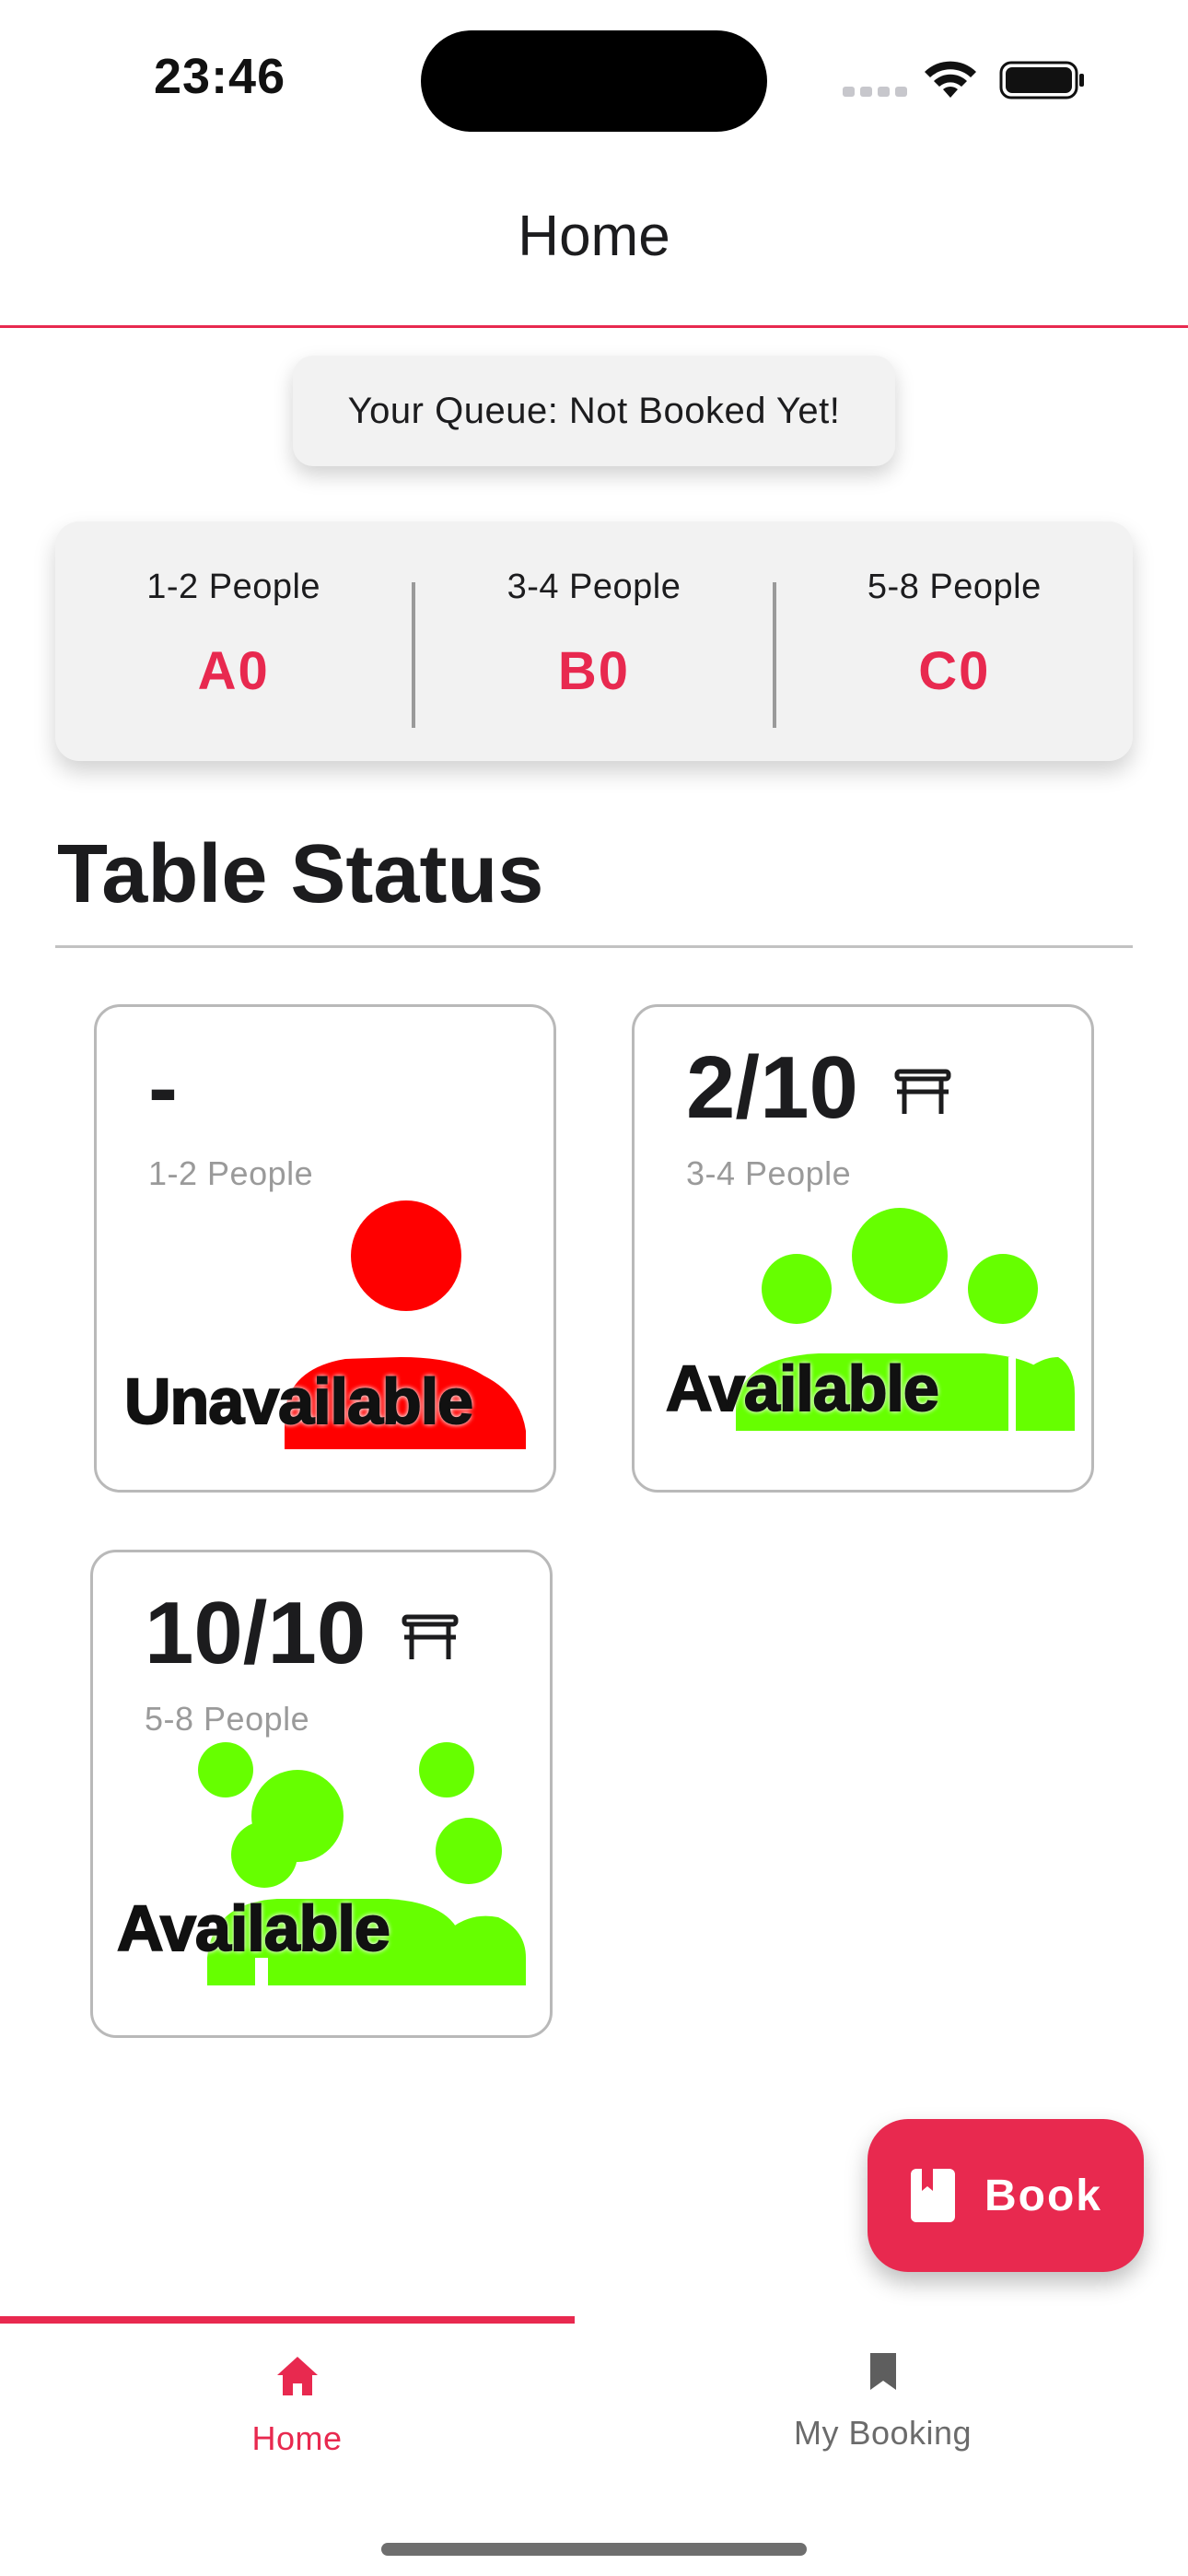 The height and width of the screenshot is (2576, 1188). Describe the element at coordinates (594, 411) in the screenshot. I see `queue-status-banner: Your Queue: Not Booked Yet!` at that location.